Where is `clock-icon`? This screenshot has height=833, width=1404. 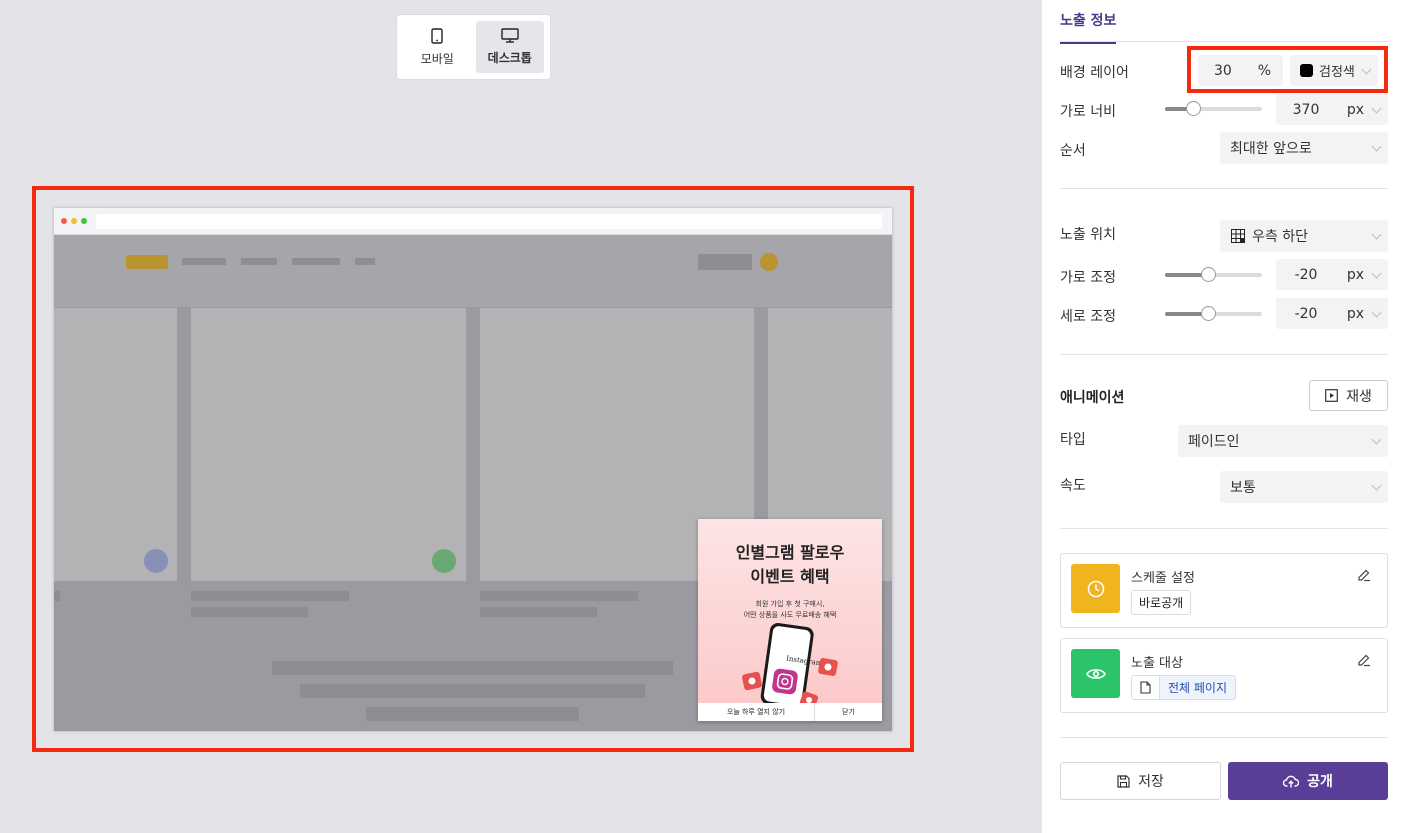
clock-icon is located at coordinates (1095, 588).